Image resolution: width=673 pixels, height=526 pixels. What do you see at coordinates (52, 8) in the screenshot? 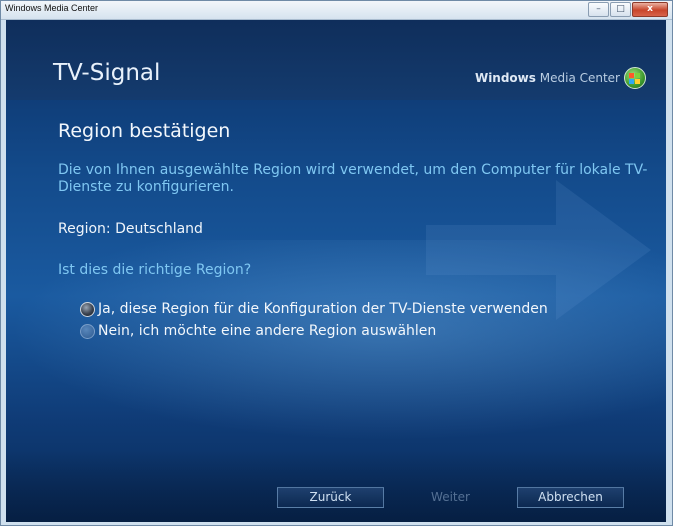
I see `window-title: Windows Media Center` at bounding box center [52, 8].